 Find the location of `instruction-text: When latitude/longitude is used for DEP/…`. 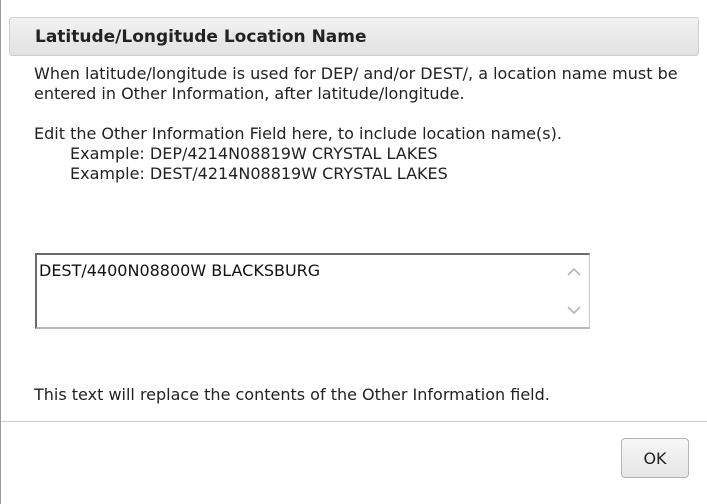

instruction-text: When latitude/longitude is used for DEP/… is located at coordinates (356, 83).